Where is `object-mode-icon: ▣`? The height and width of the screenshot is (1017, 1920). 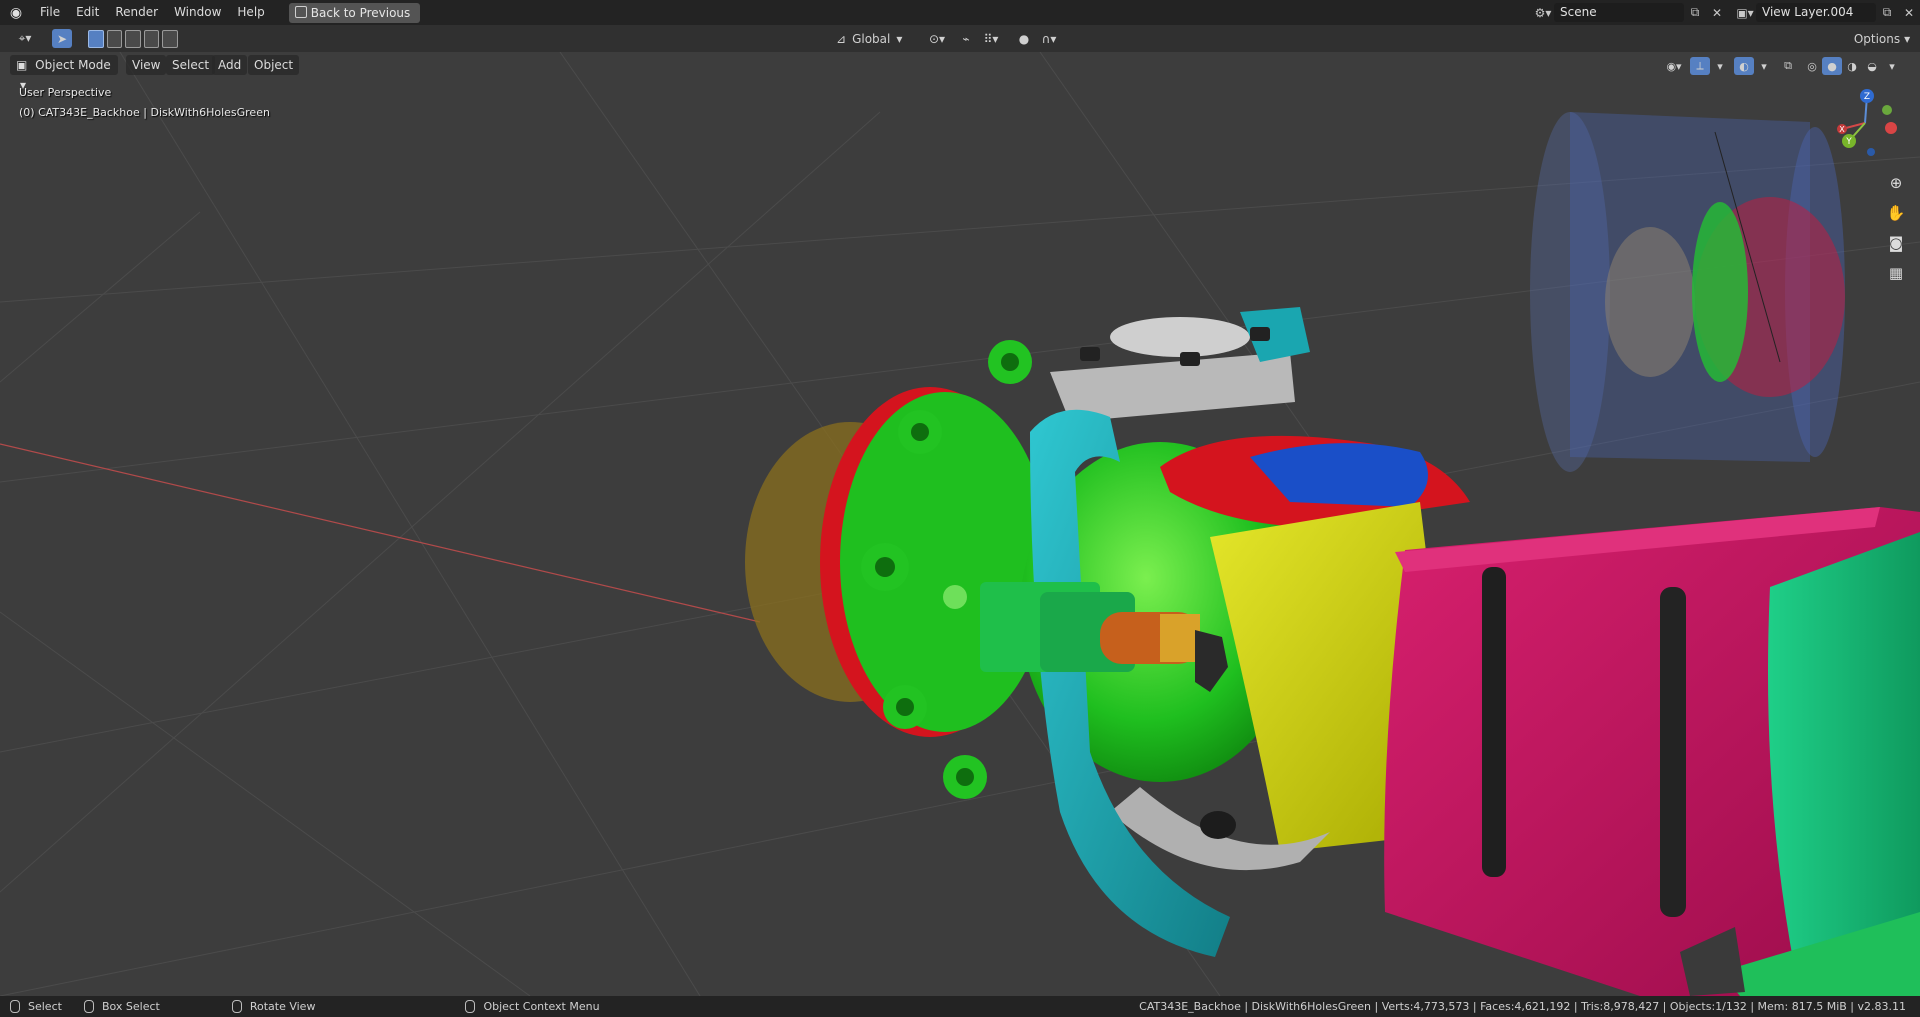 object-mode-icon: ▣ is located at coordinates (22, 65).